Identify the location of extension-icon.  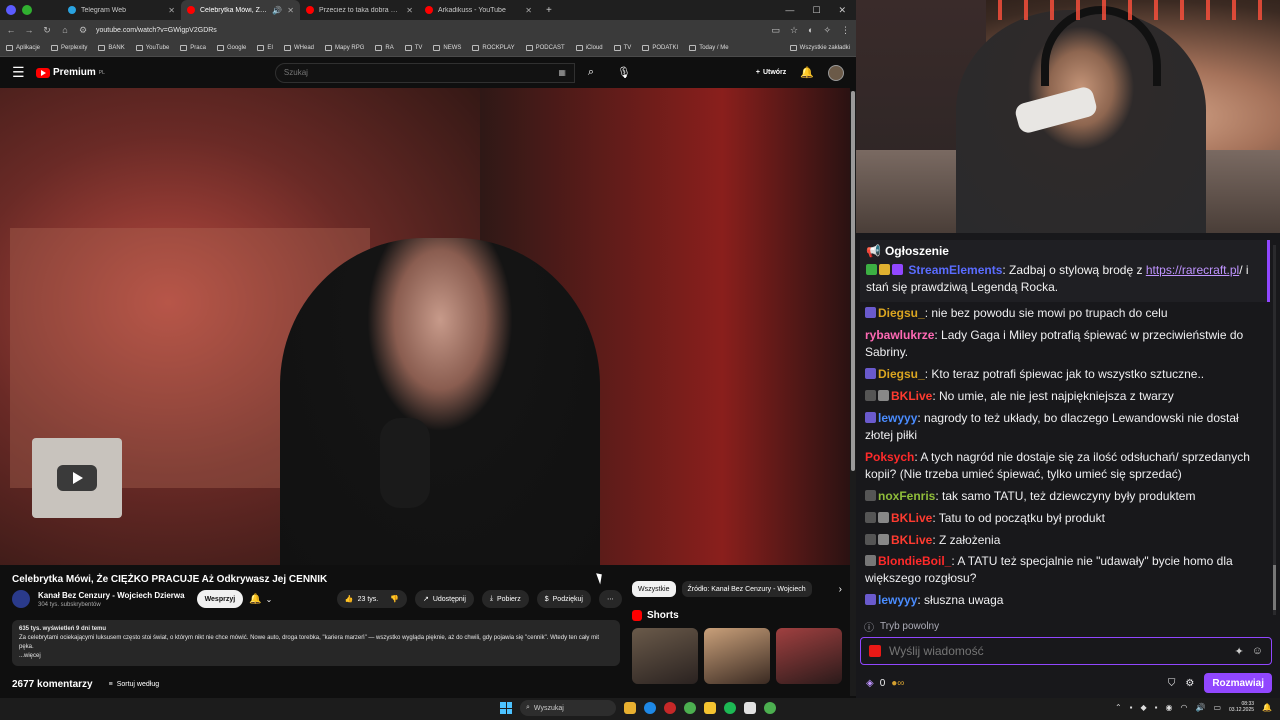
(27, 10).